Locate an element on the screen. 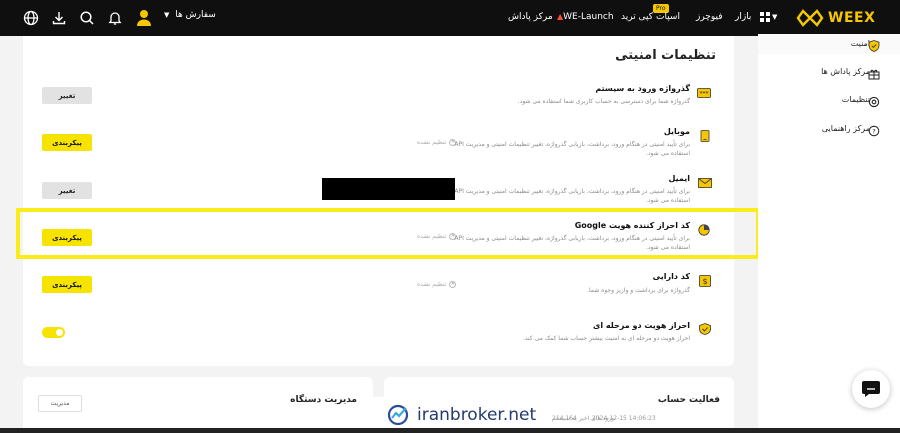 This screenshot has width=900, height=433. manage-devices-button: مدیریت is located at coordinates (60, 403).